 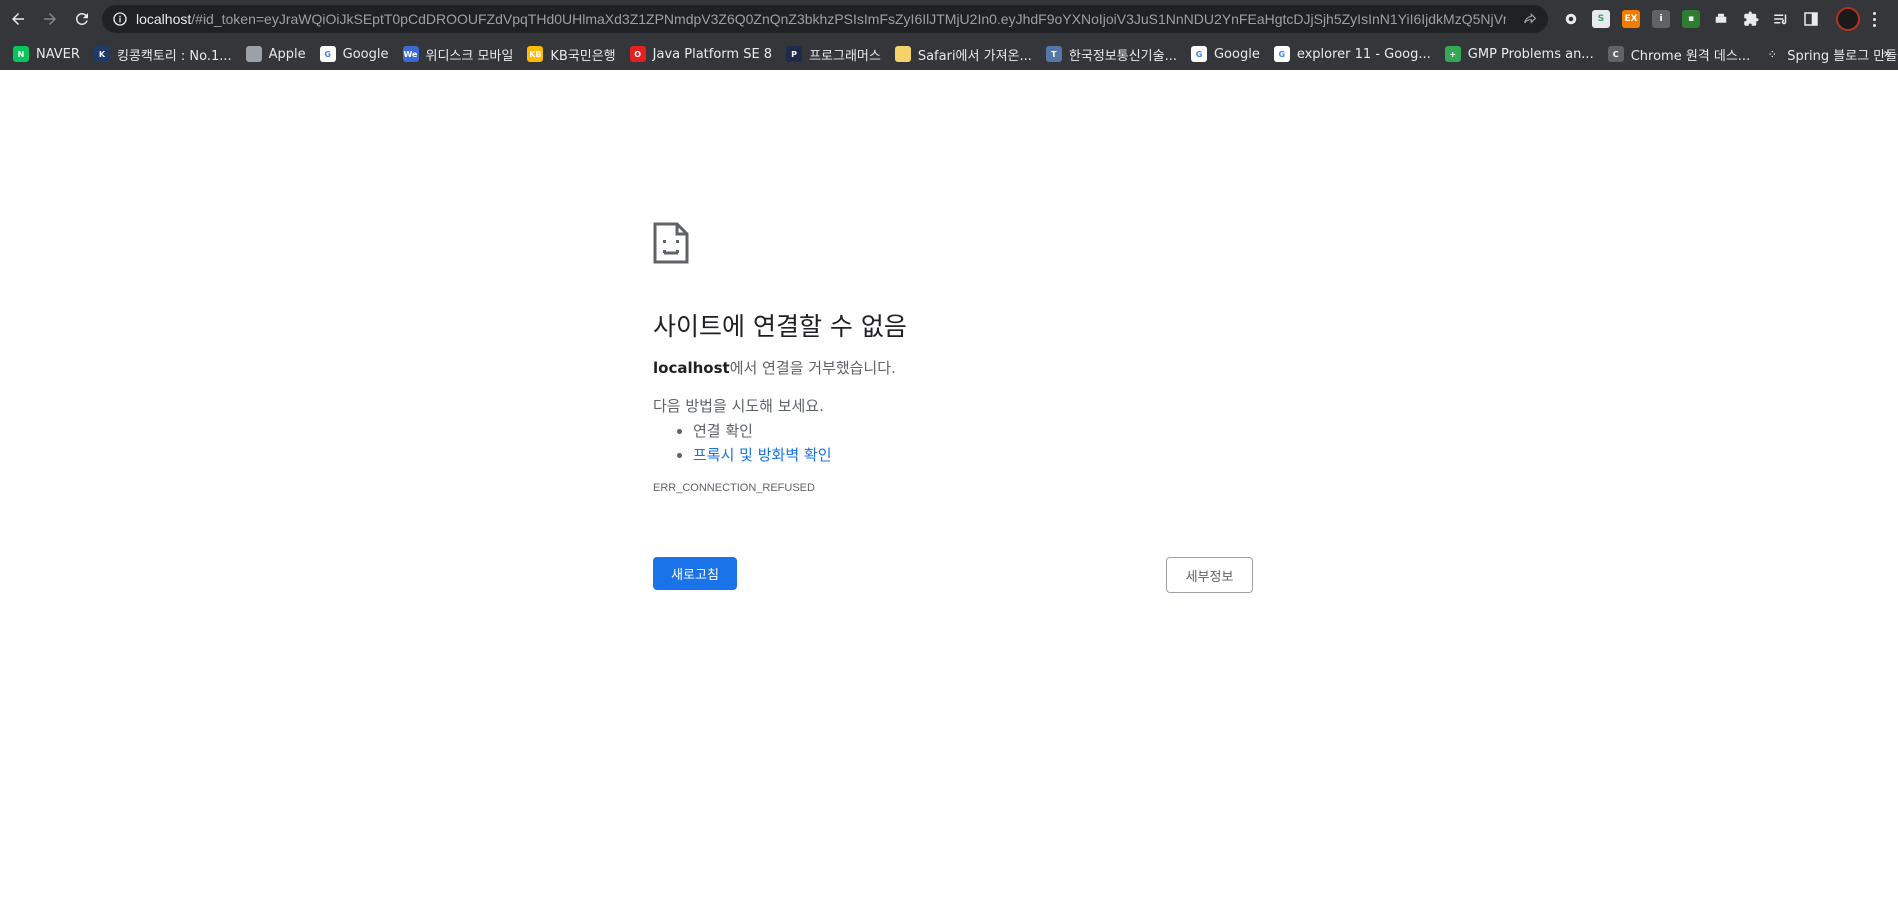 What do you see at coordinates (1848, 19) in the screenshot?
I see `profile-avatar` at bounding box center [1848, 19].